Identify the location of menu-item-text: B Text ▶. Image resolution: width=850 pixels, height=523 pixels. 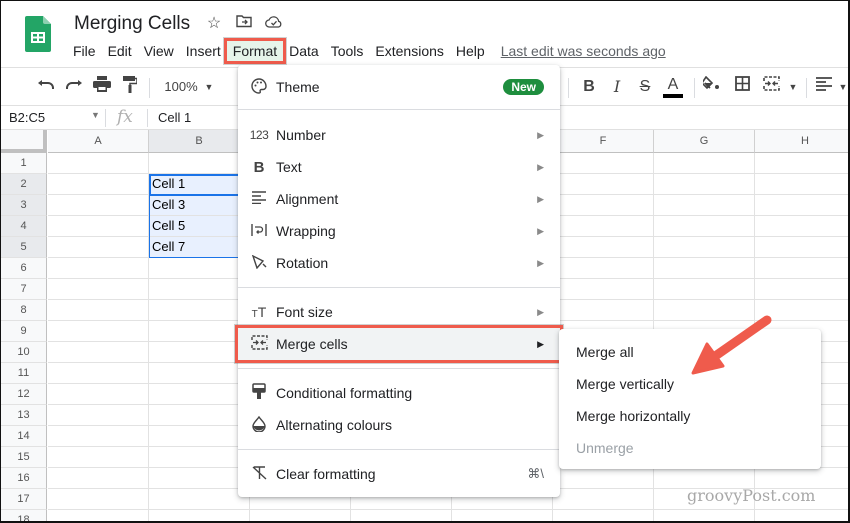
(399, 167).